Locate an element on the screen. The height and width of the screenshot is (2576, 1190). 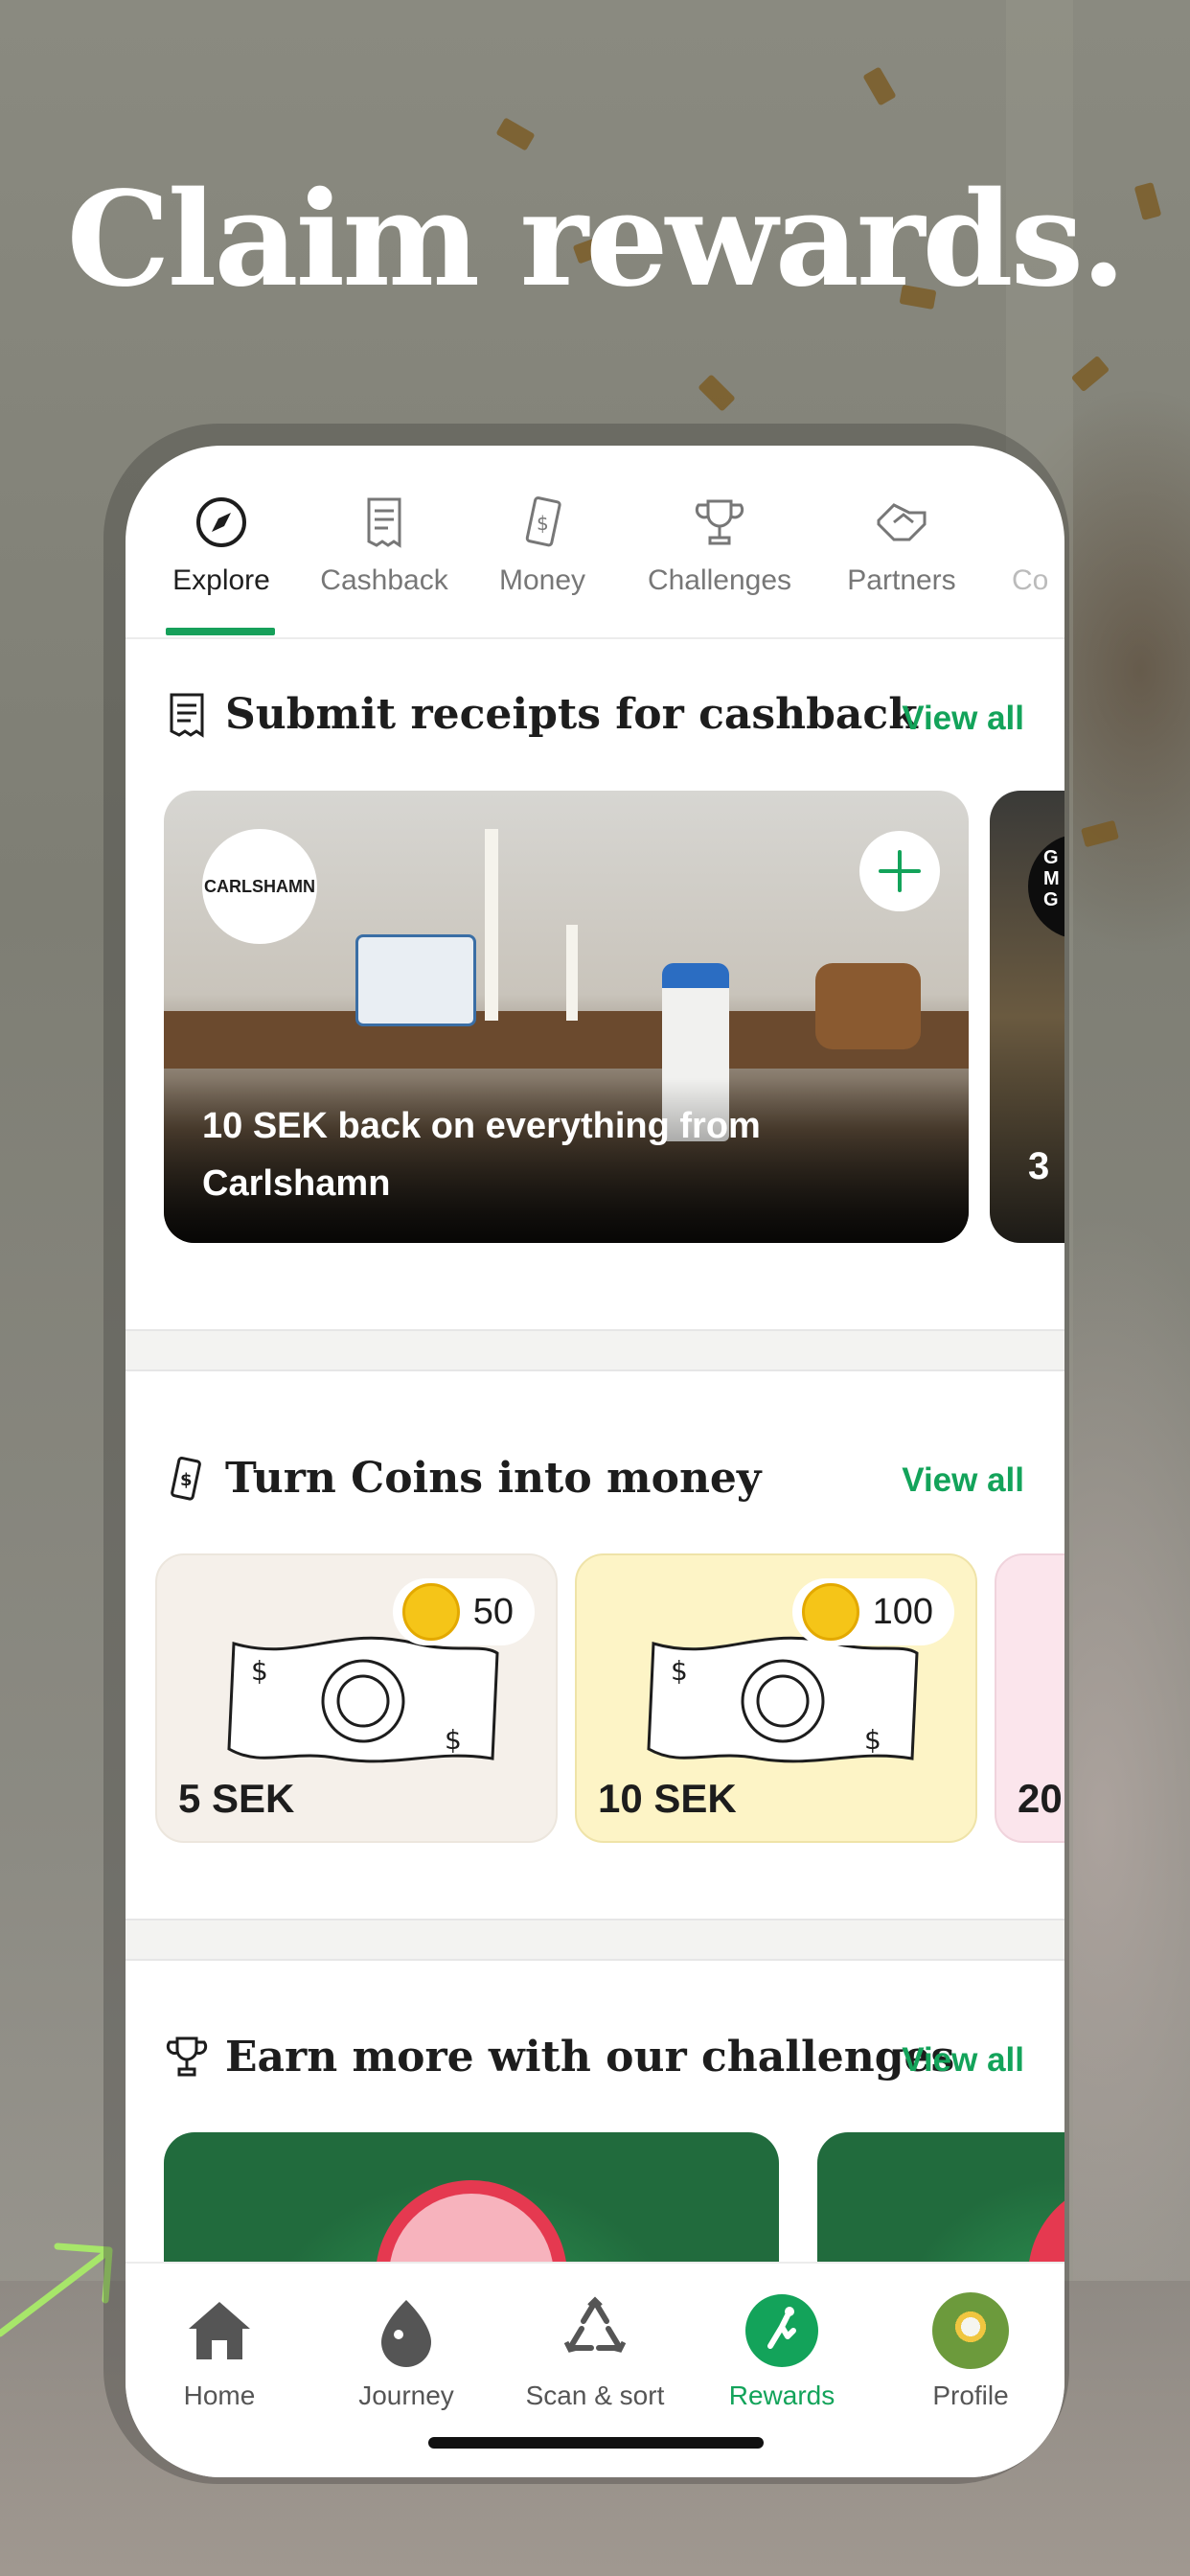
tab-label: Explore is located at coordinates (221, 580).